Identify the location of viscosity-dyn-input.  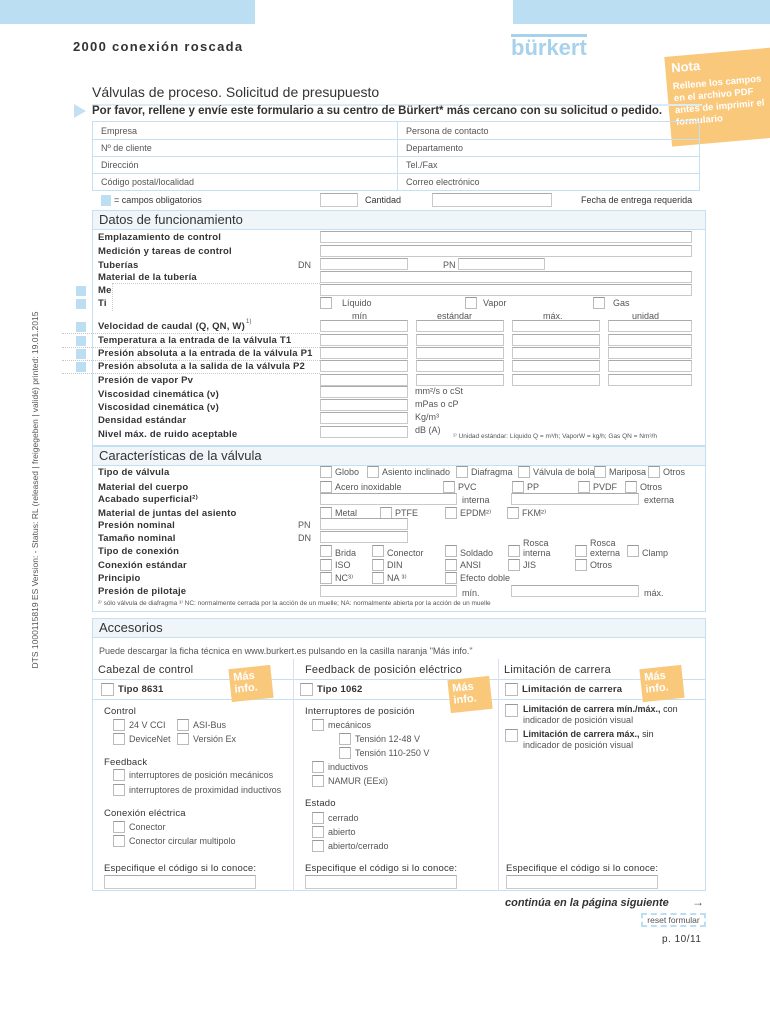
(364, 405).